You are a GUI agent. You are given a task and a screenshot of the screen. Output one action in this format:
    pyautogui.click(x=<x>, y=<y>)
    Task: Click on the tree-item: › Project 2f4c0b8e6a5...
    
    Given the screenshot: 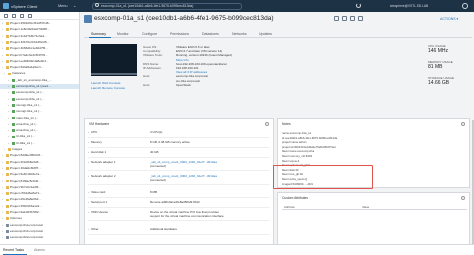 What is the action you would take?
    pyautogui.click(x=39, y=162)
    